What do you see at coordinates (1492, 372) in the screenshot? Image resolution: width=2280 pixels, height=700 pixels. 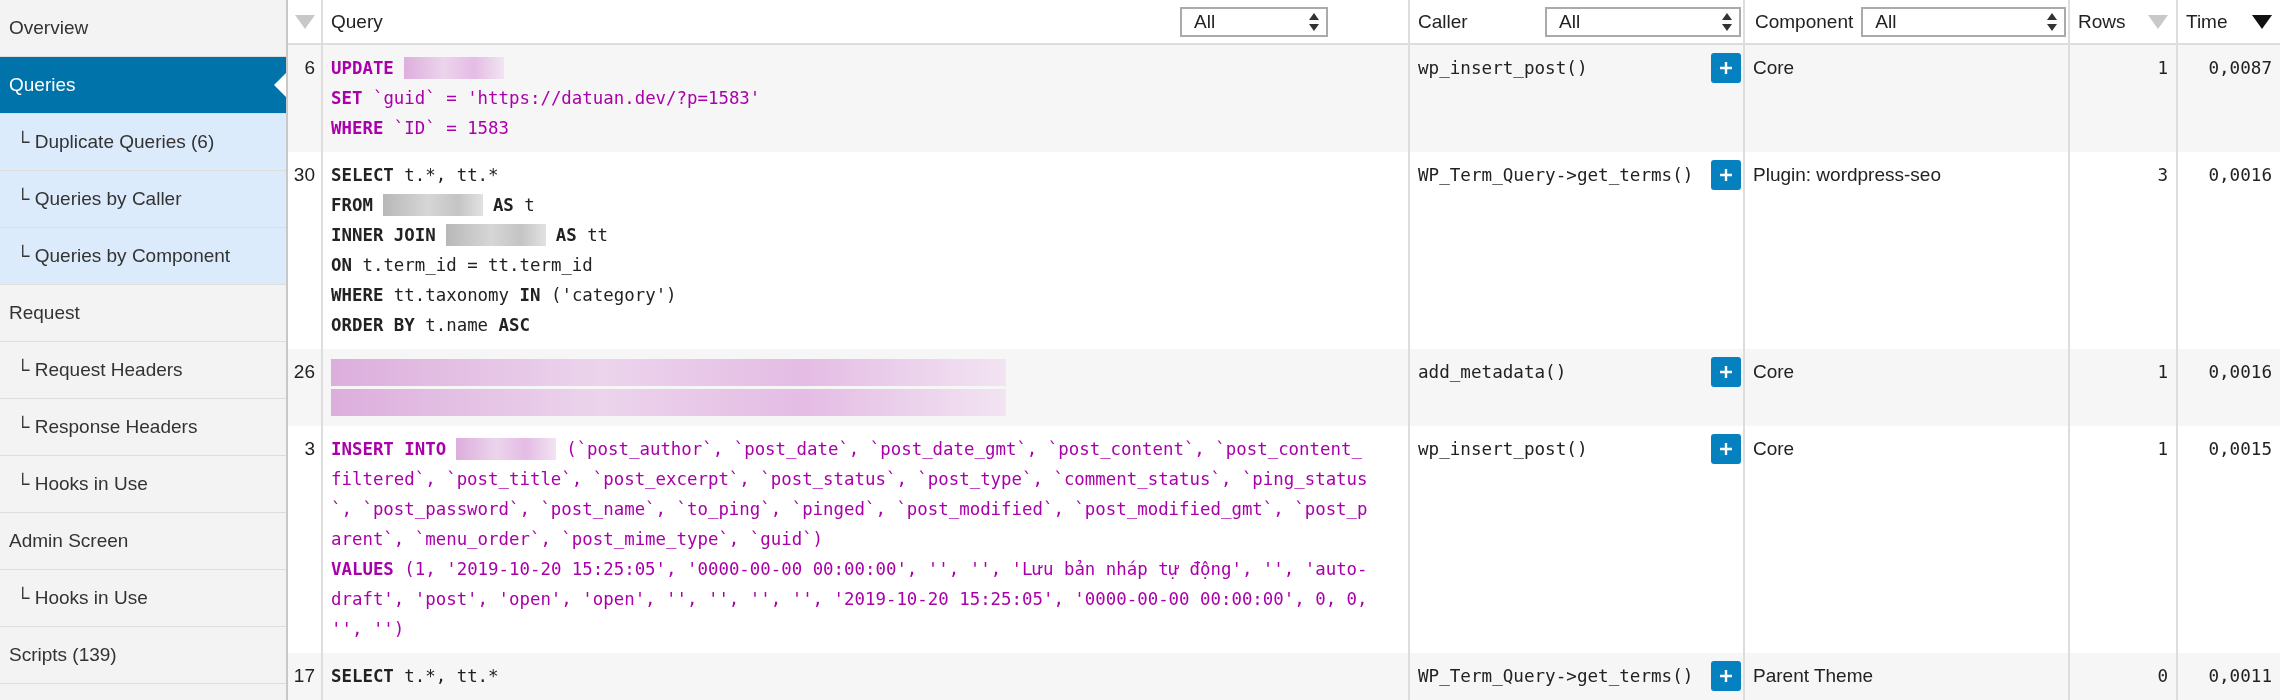 I see `caller-text: add_metadata()` at bounding box center [1492, 372].